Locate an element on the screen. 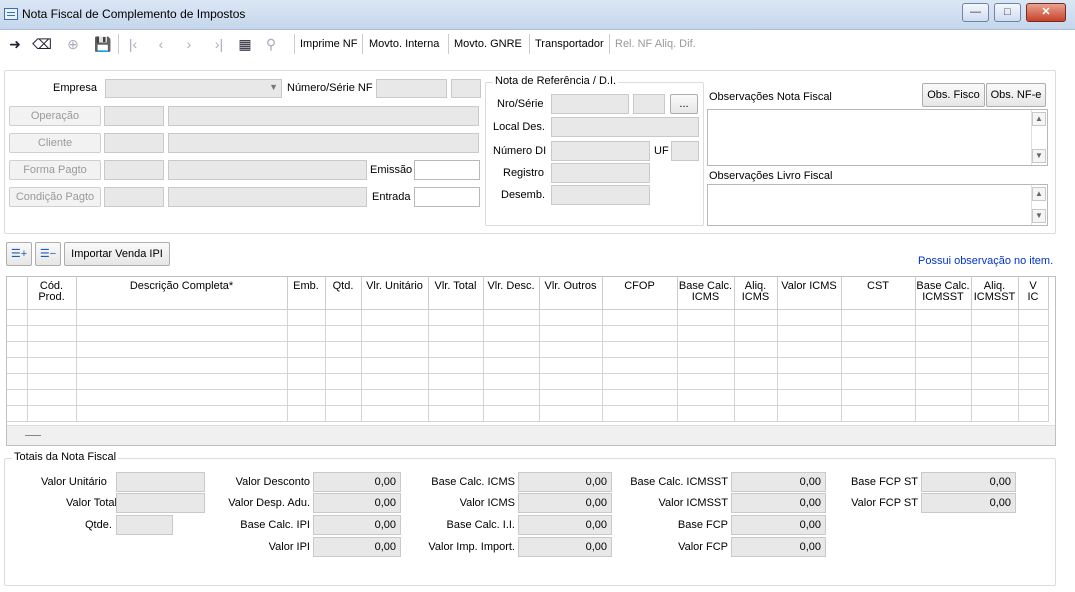 The image size is (1075, 592). column-header: Cód. Prod. is located at coordinates (52, 293).